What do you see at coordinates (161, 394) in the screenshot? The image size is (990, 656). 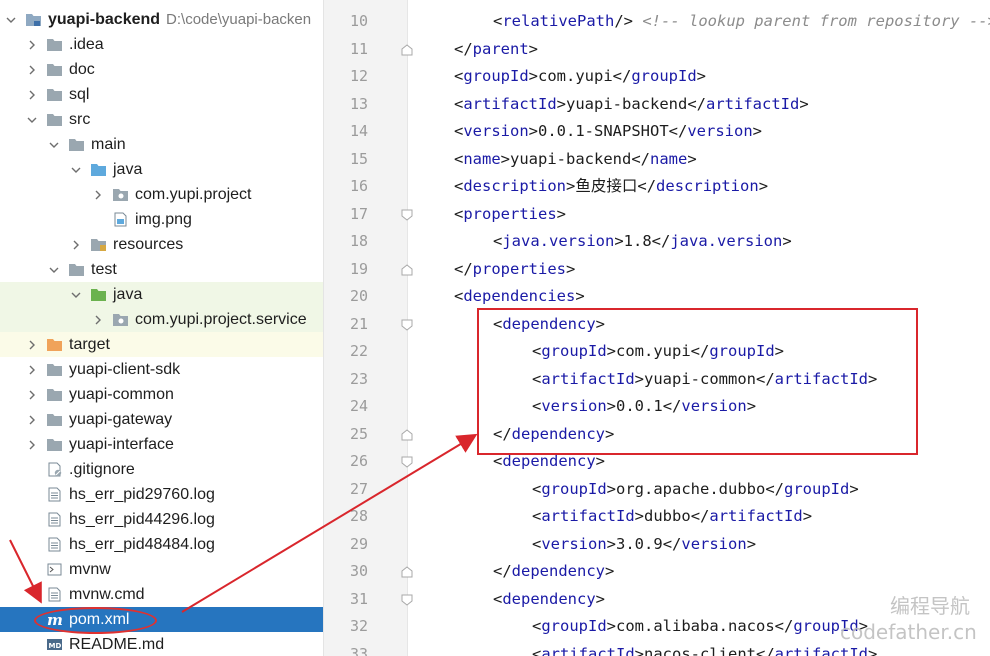 I see `tree-item: yuapi-common` at bounding box center [161, 394].